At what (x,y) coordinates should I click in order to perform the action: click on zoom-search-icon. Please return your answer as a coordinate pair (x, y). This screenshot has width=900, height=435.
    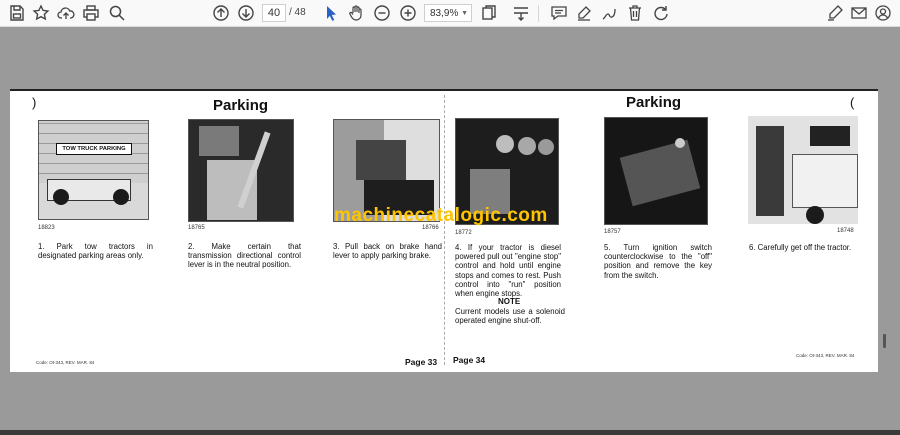
    Looking at the image, I should click on (117, 13).